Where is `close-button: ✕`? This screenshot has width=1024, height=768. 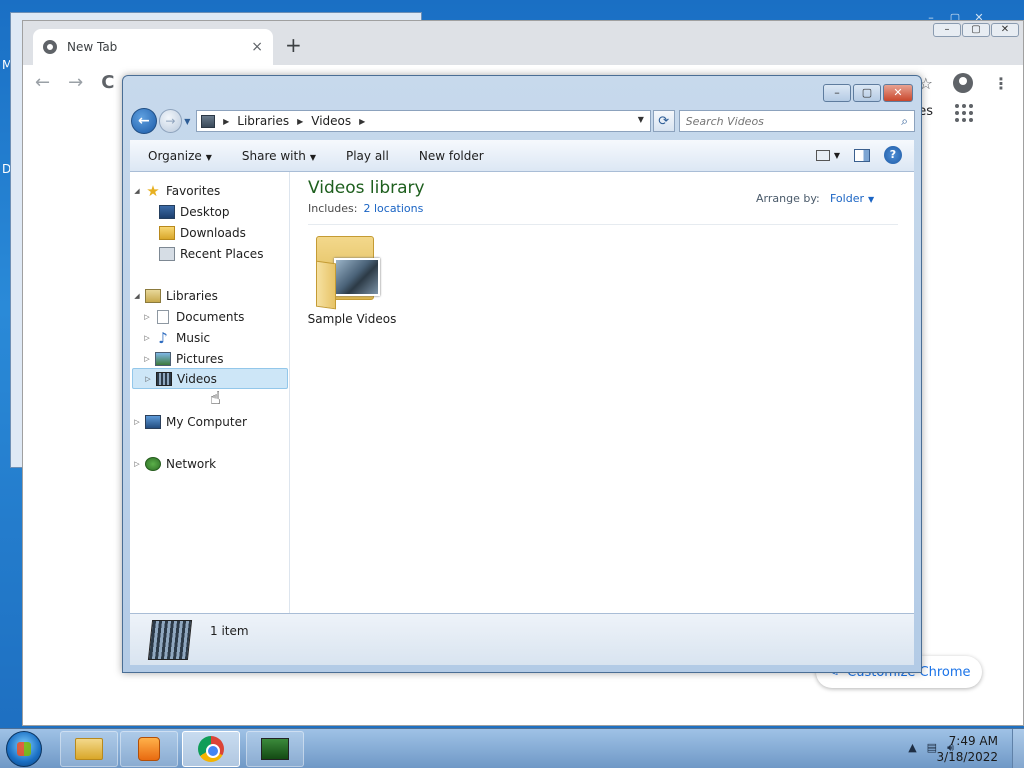
close-button: ✕ is located at coordinates (898, 93).